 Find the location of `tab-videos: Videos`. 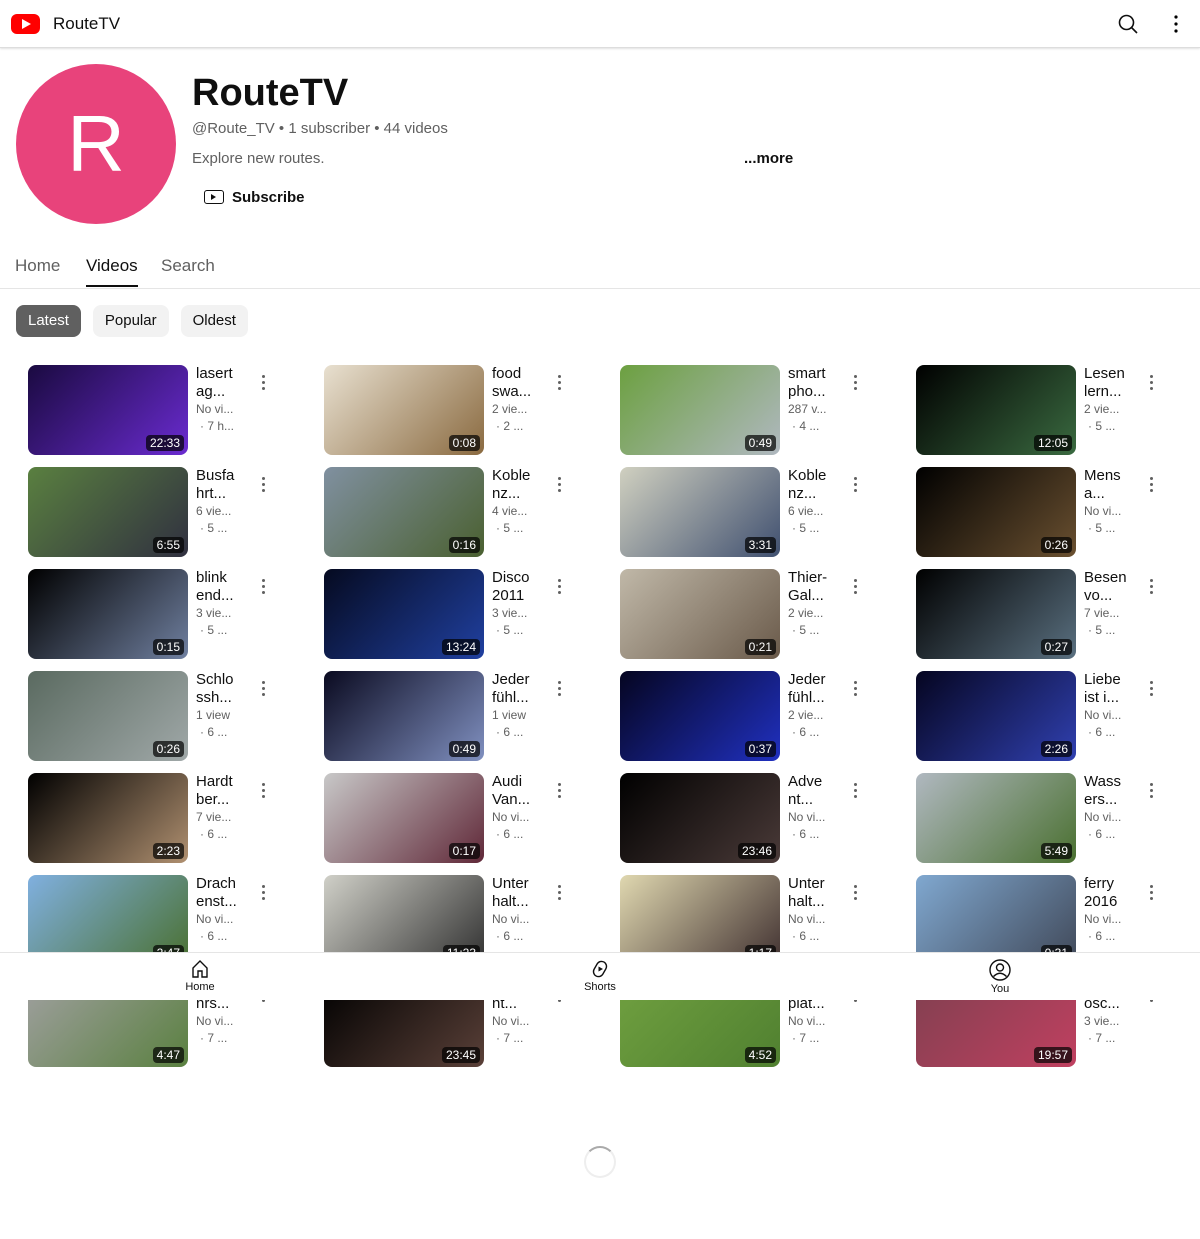

tab-videos: Videos is located at coordinates (112, 271).